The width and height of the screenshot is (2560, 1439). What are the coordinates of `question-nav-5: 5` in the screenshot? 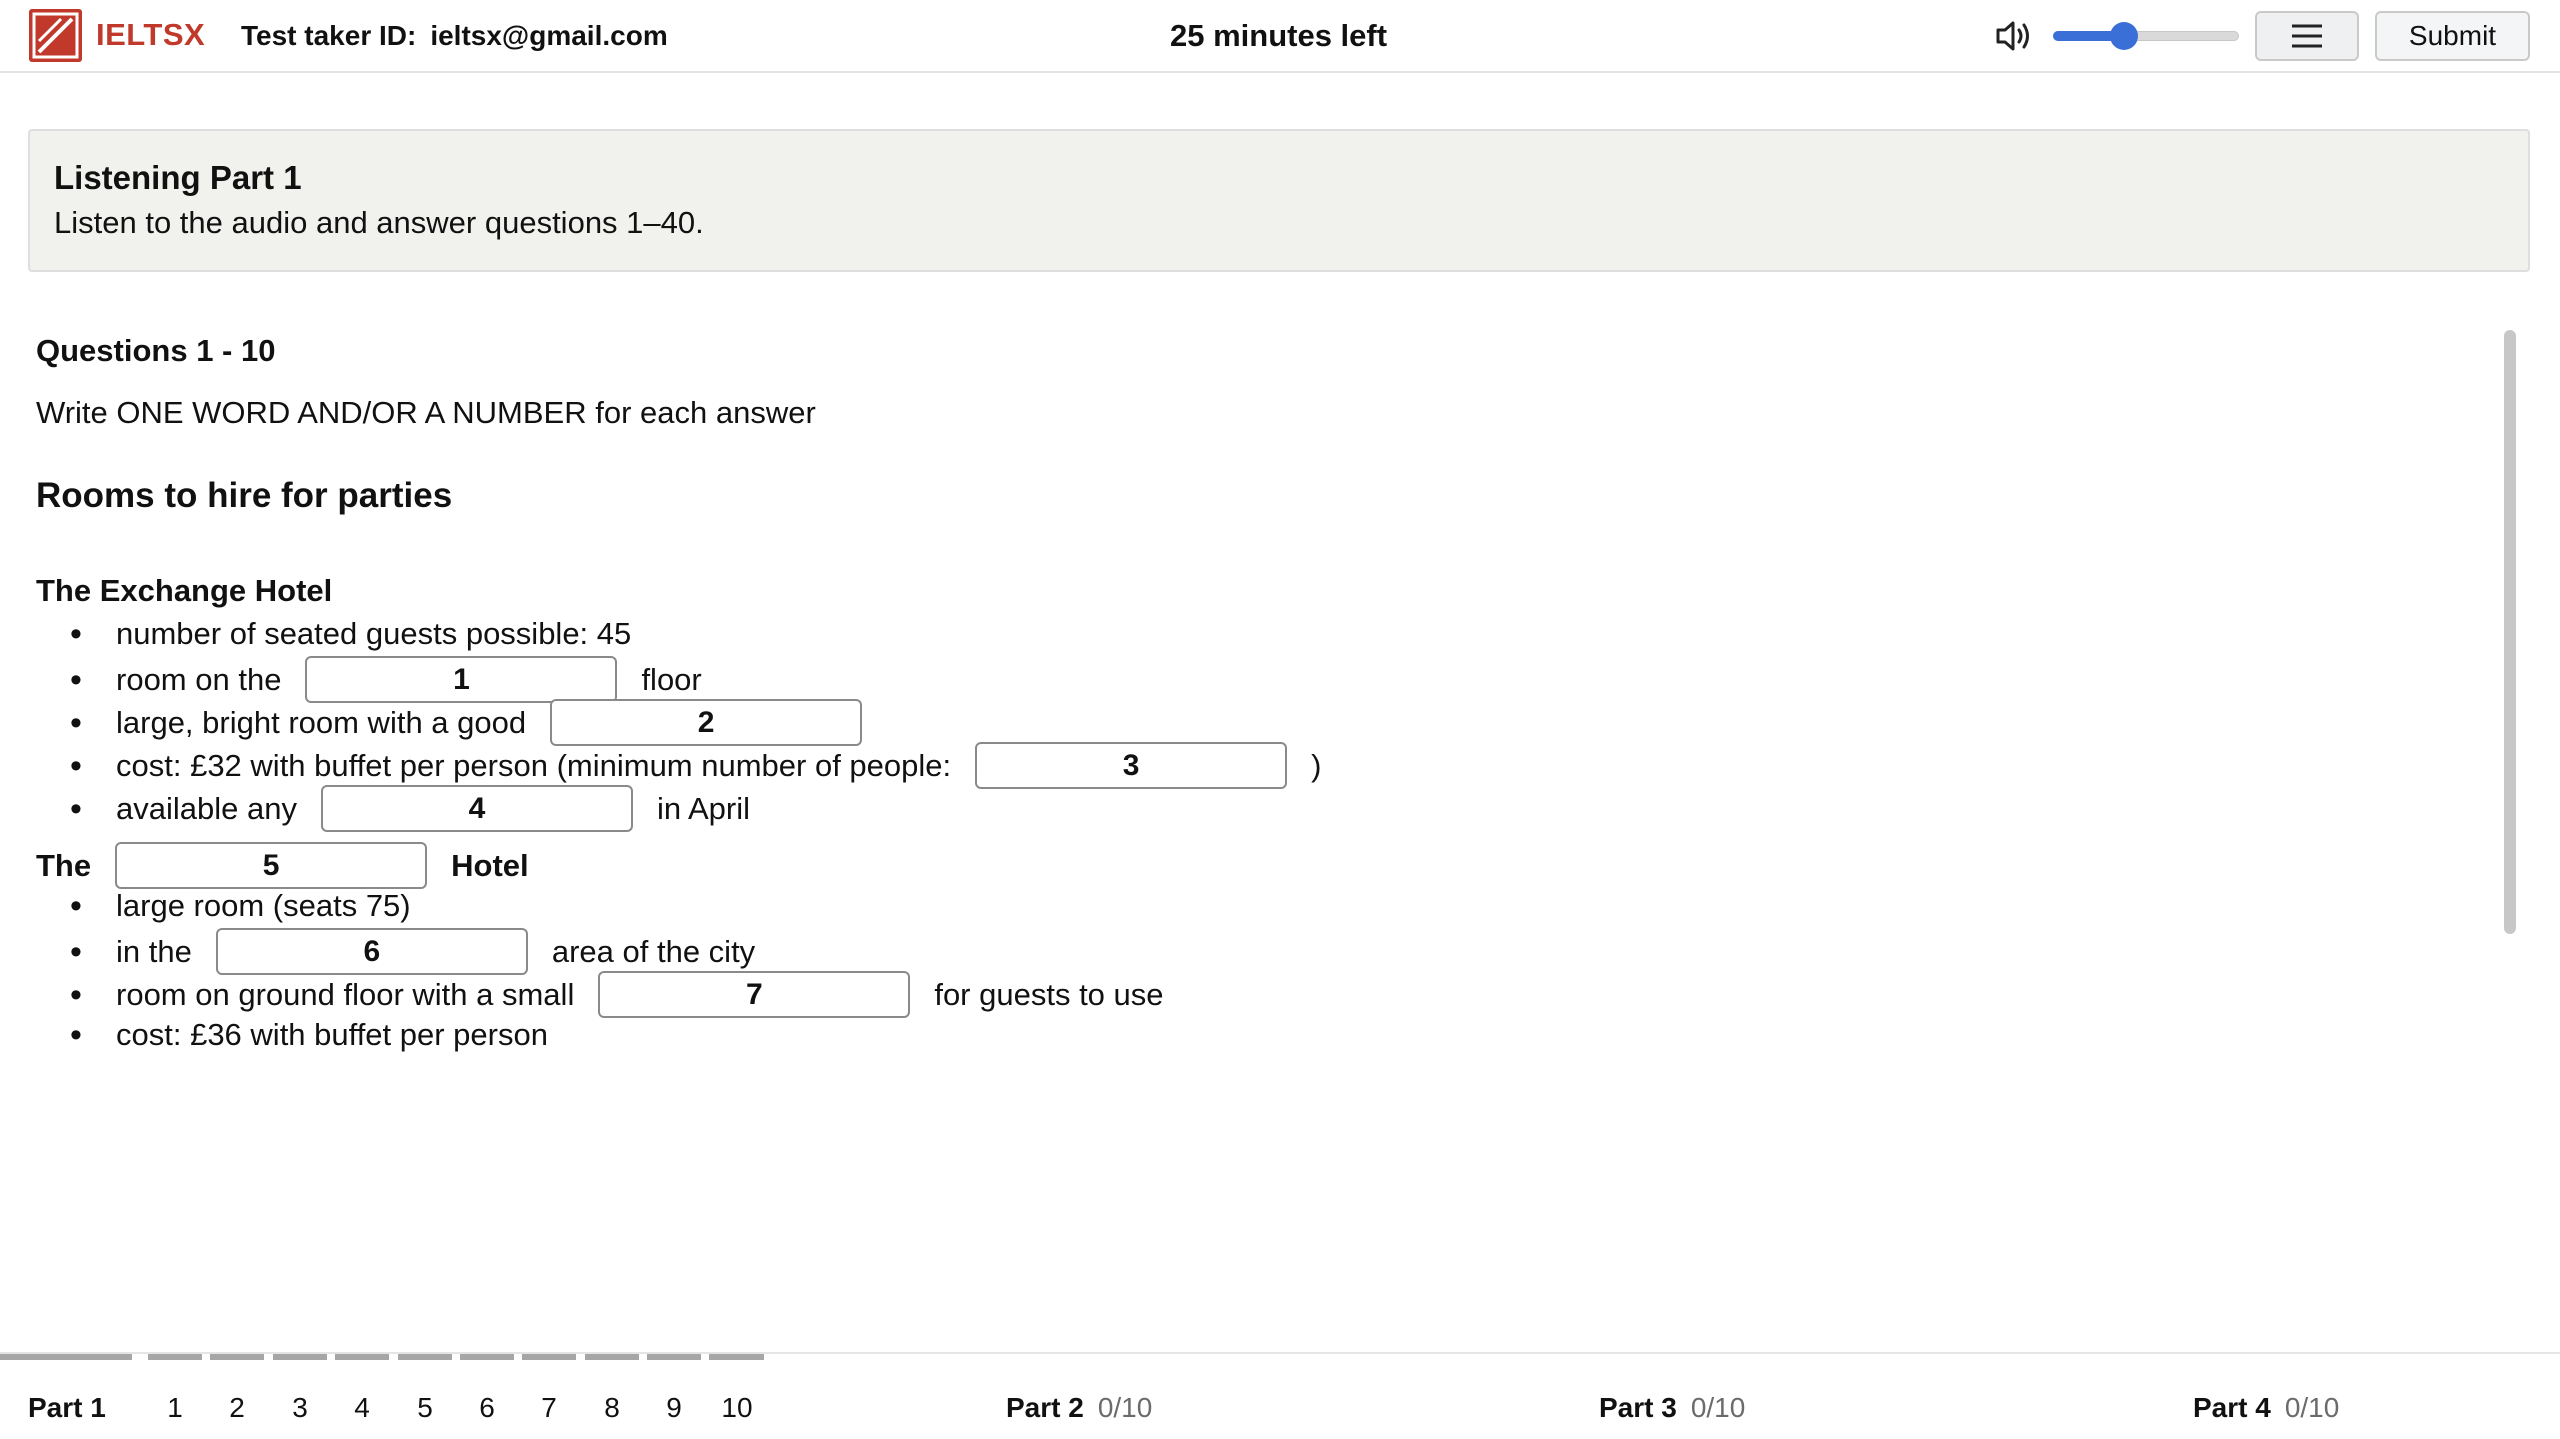 It's located at (425, 1408).